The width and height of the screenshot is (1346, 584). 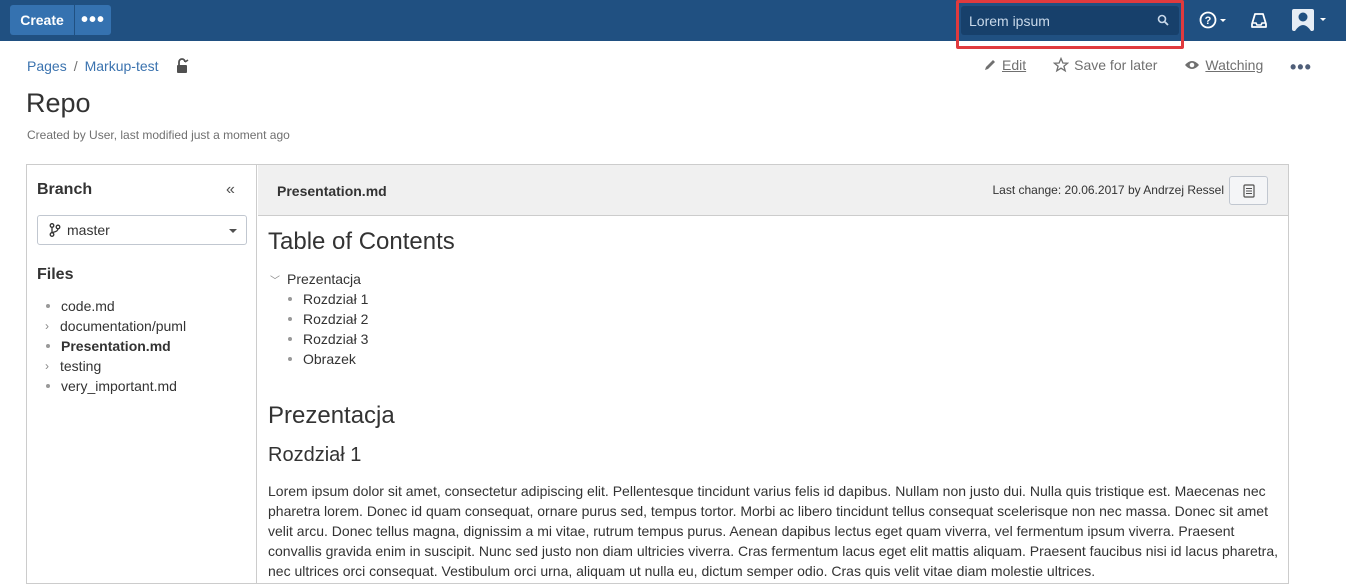 What do you see at coordinates (1183, 190) in the screenshot?
I see `author-name: Andrzej Ressel` at bounding box center [1183, 190].